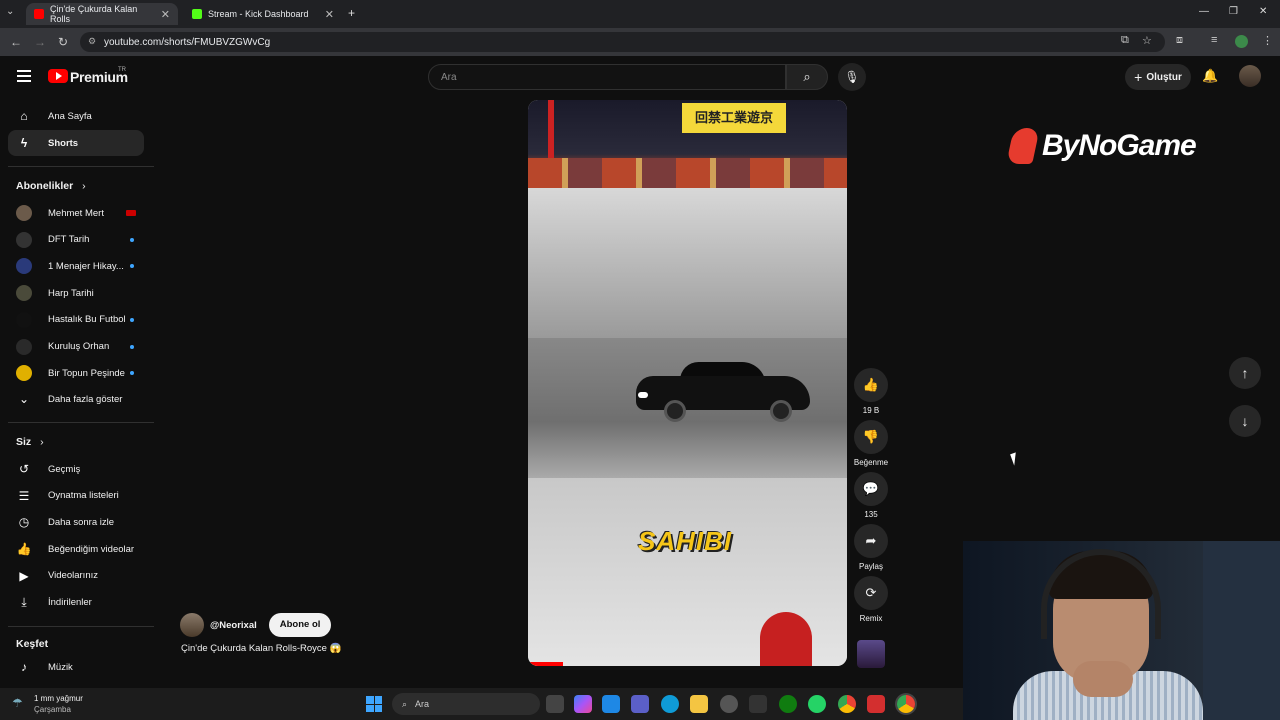  What do you see at coordinates (1125, 40) in the screenshot?
I see `cast-icon: ⧉` at bounding box center [1125, 40].